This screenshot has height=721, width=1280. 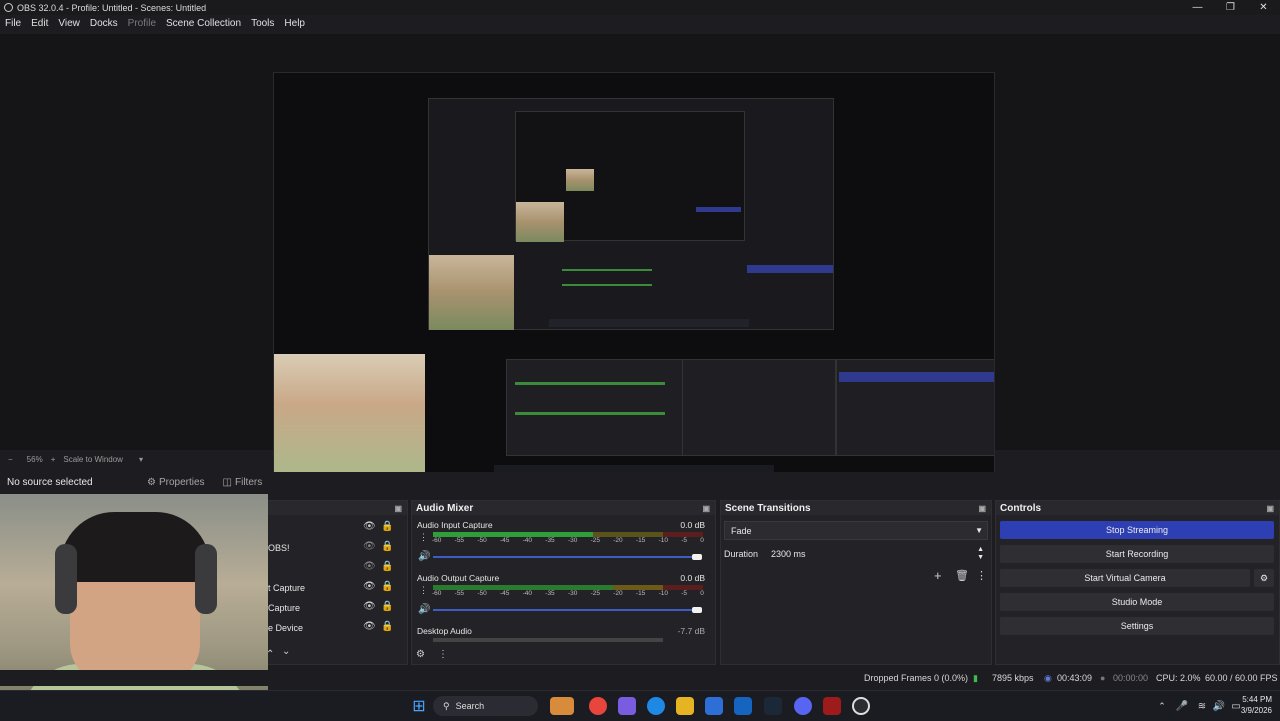 I want to click on microphone-icon: 🎤, so click(x=1182, y=706).